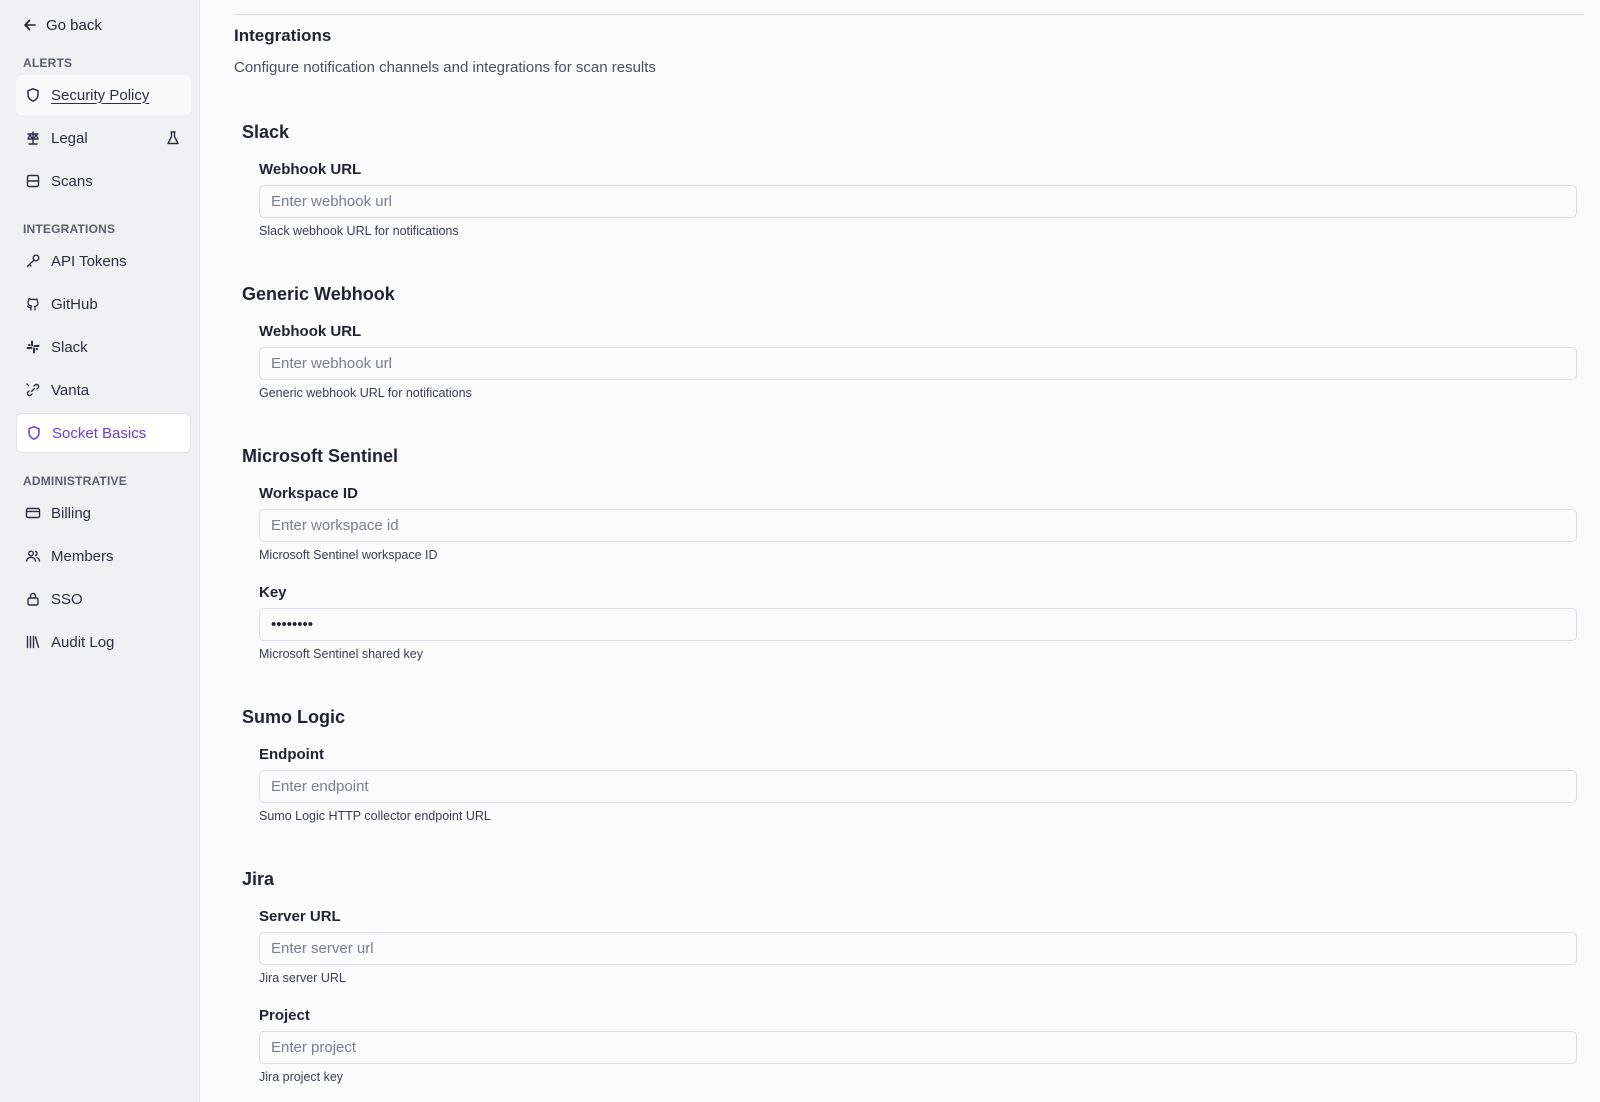 The height and width of the screenshot is (1102, 1600). I want to click on sidebar-item-label: Members, so click(82, 556).